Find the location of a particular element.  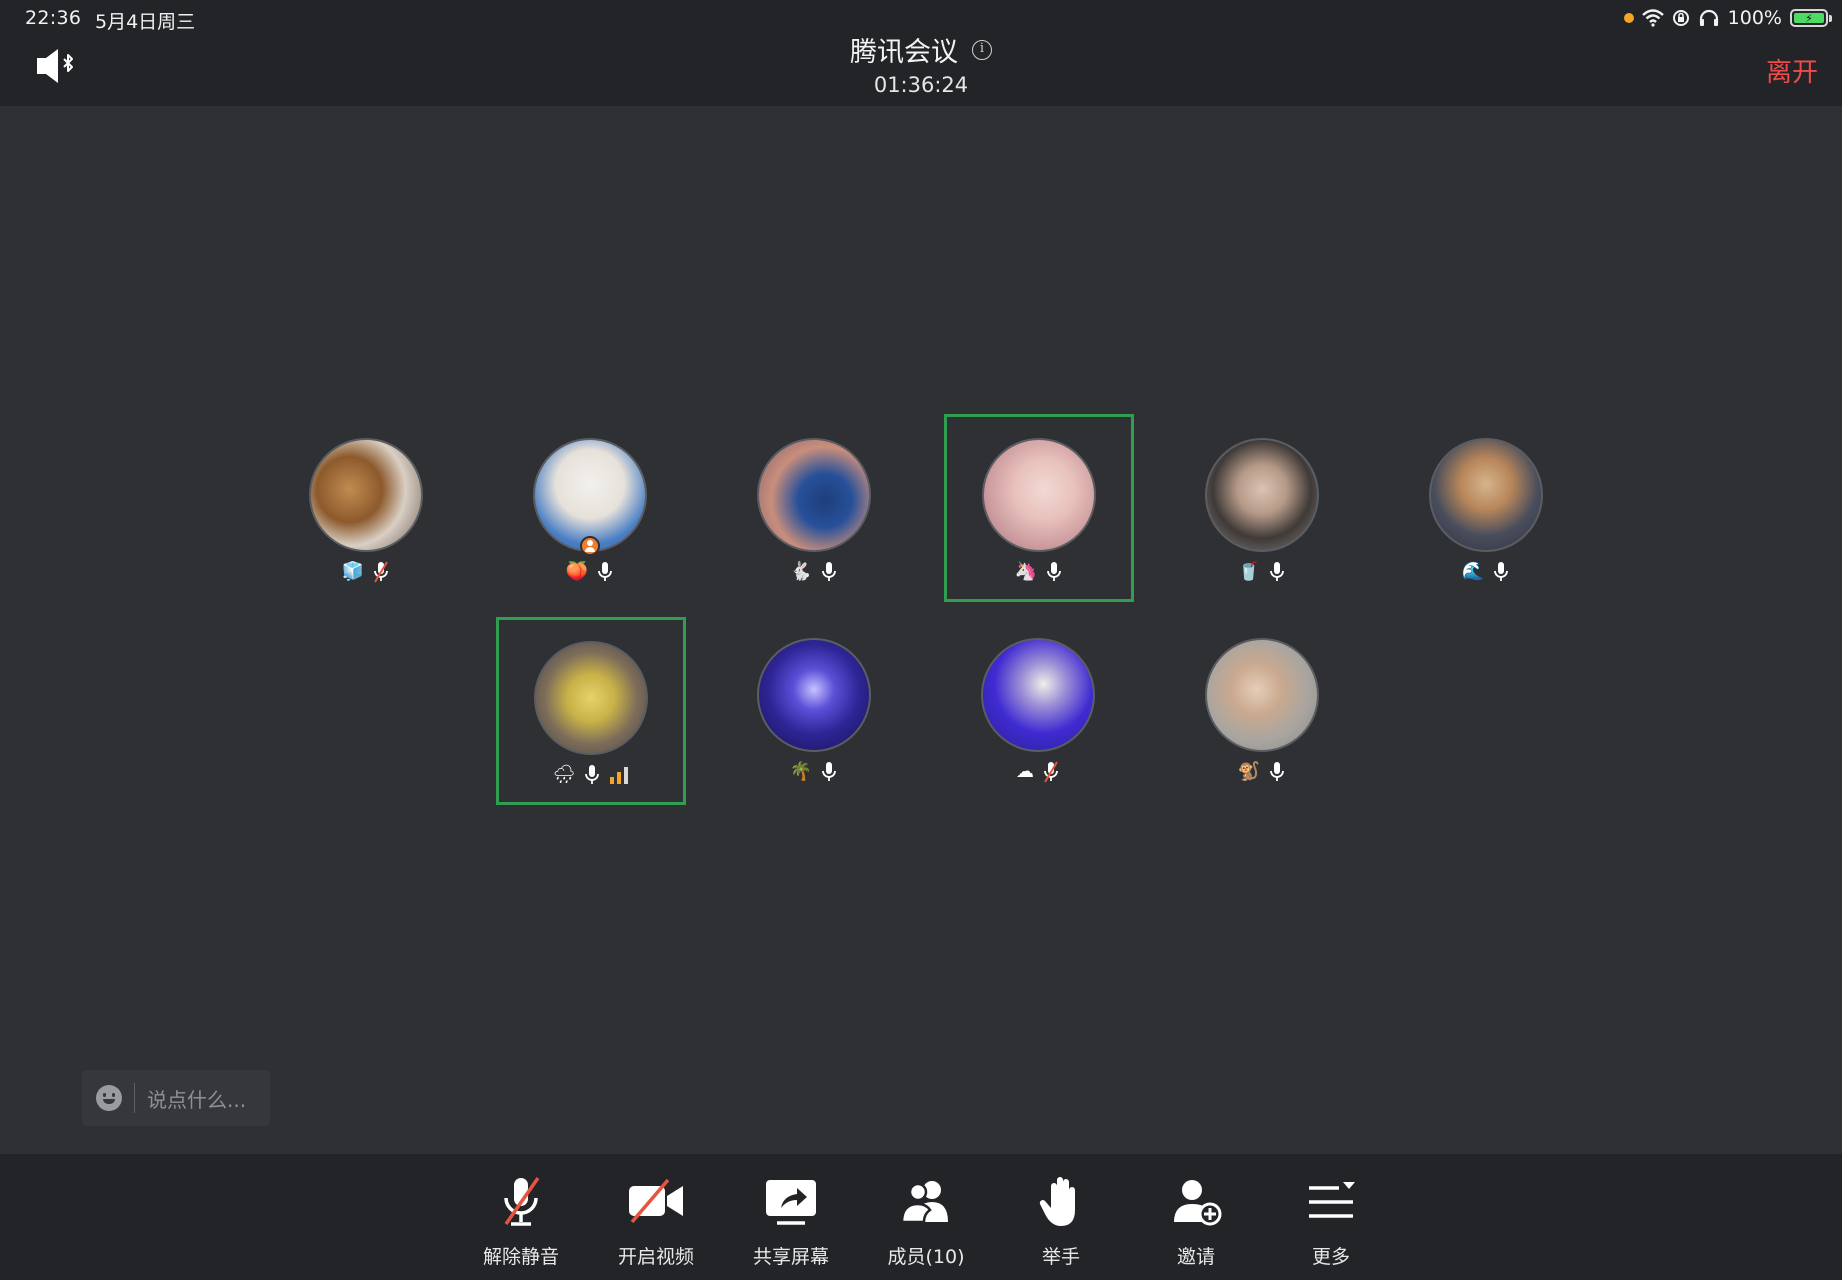

status-icons: 100% ⚡ is located at coordinates (1727, 18).